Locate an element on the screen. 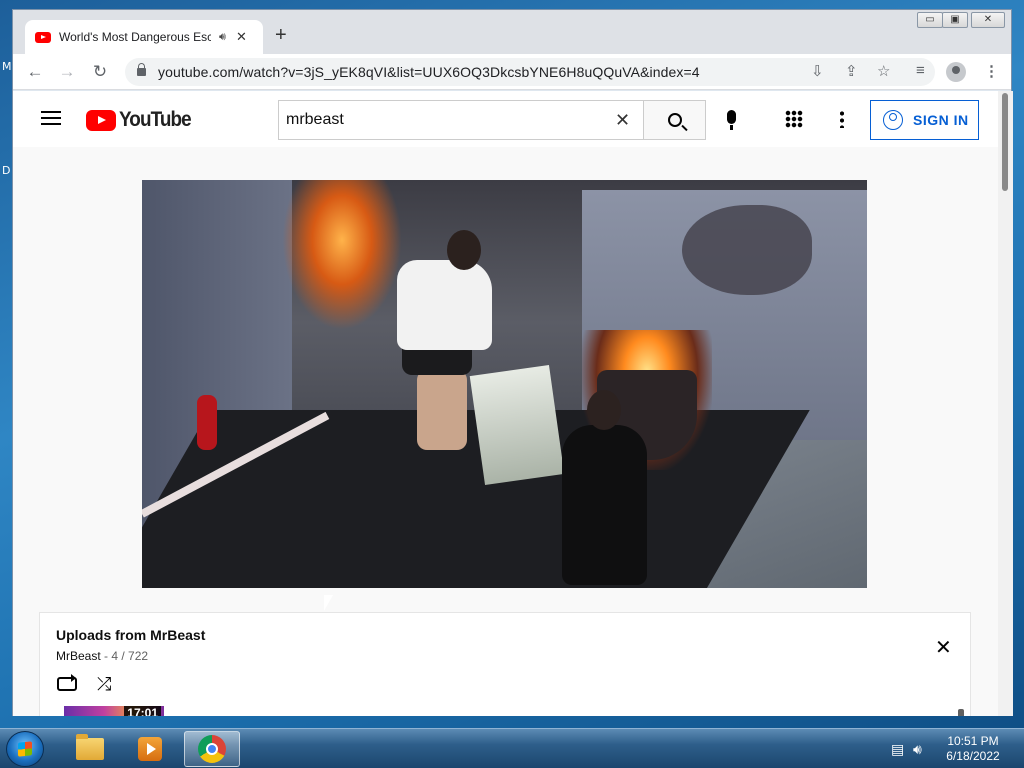 The width and height of the screenshot is (1024, 768). search-icon is located at coordinates (674, 120).